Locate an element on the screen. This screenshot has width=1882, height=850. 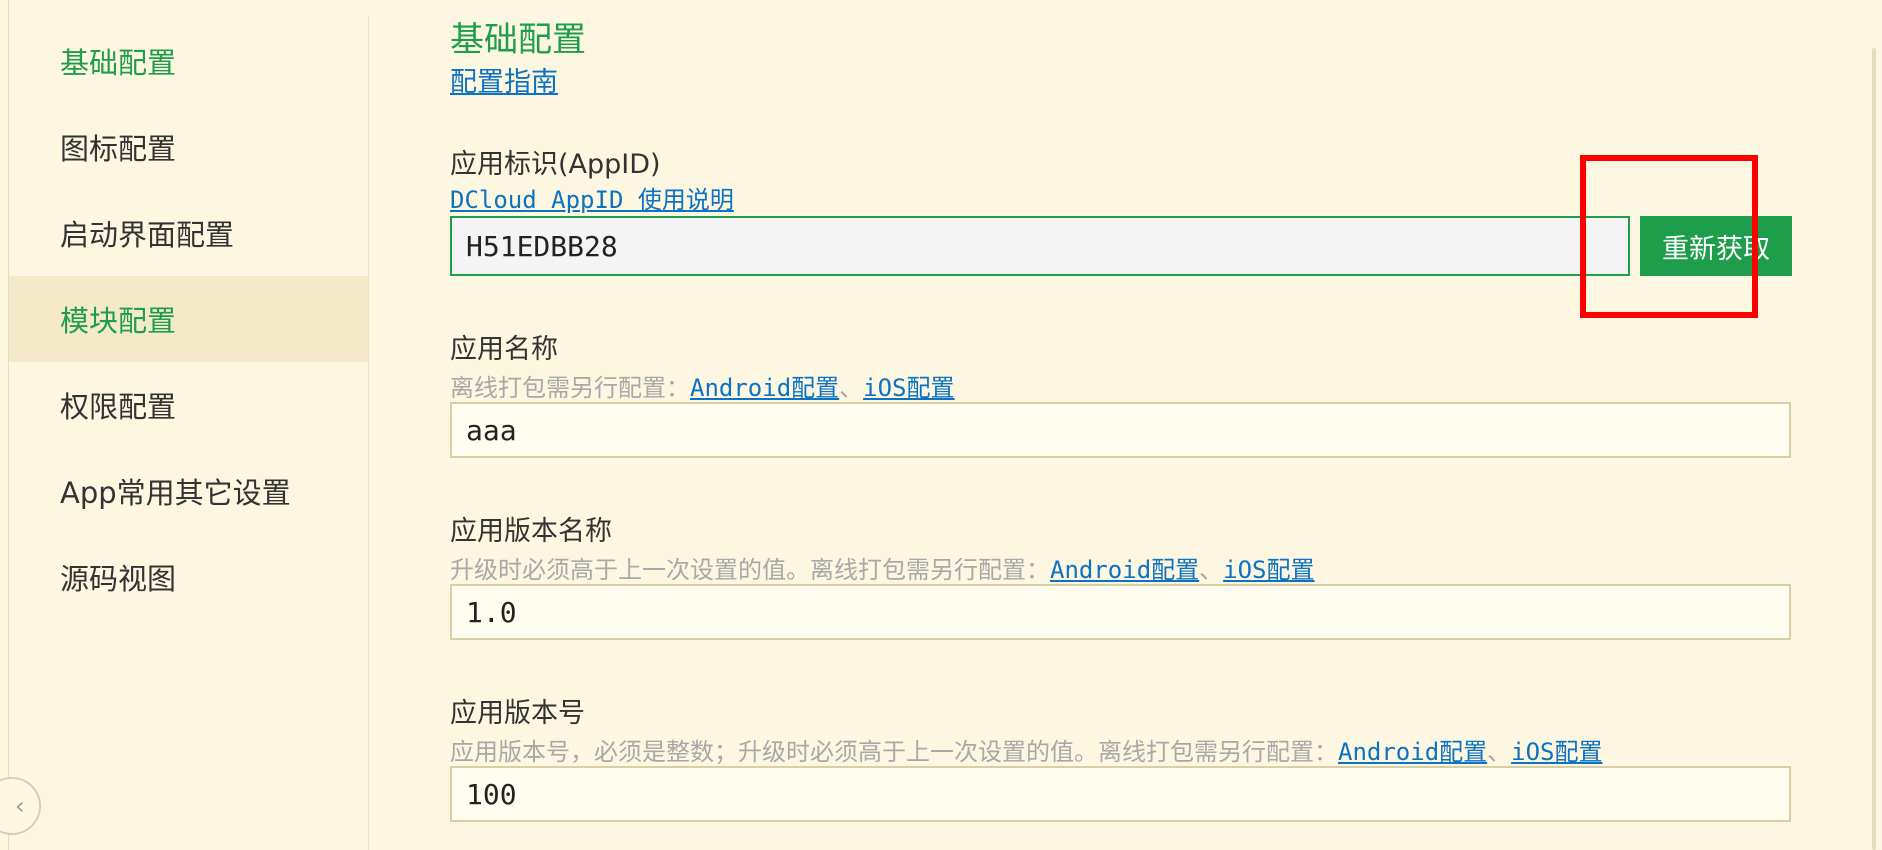
sidebar-item-label: 模块配置 is located at coordinates (118, 321).